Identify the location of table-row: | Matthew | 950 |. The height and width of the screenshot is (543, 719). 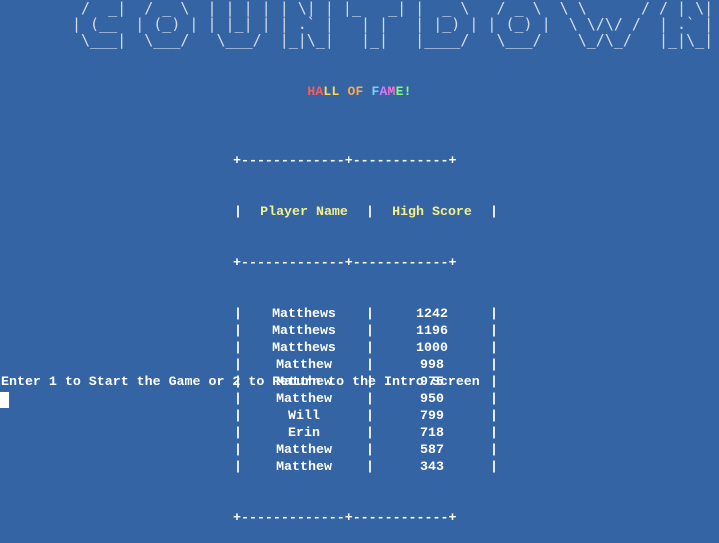
(366, 398).